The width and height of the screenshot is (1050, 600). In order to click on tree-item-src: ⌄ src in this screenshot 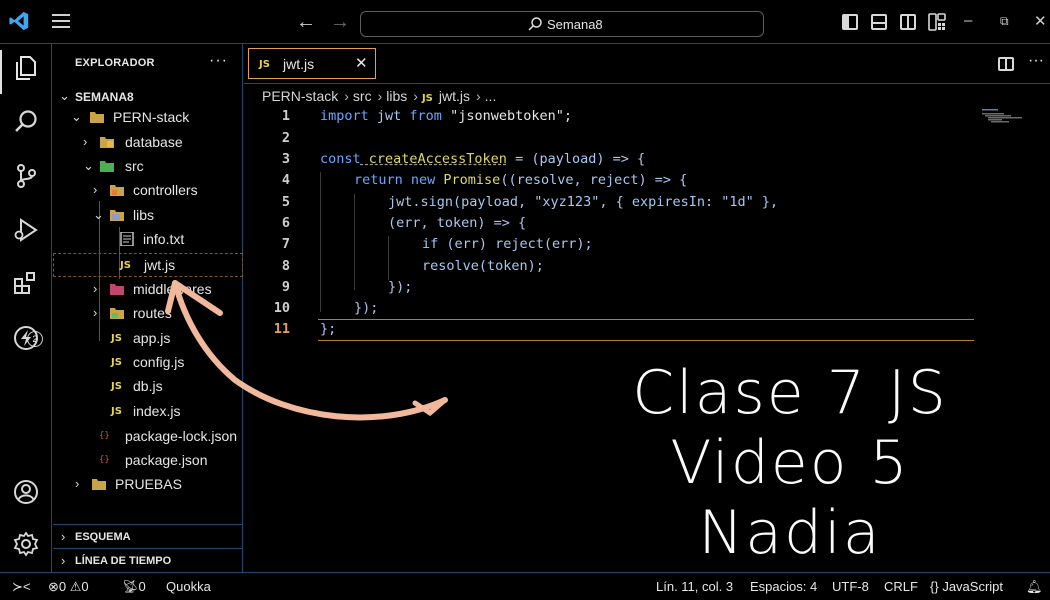, I will do `click(148, 167)`.